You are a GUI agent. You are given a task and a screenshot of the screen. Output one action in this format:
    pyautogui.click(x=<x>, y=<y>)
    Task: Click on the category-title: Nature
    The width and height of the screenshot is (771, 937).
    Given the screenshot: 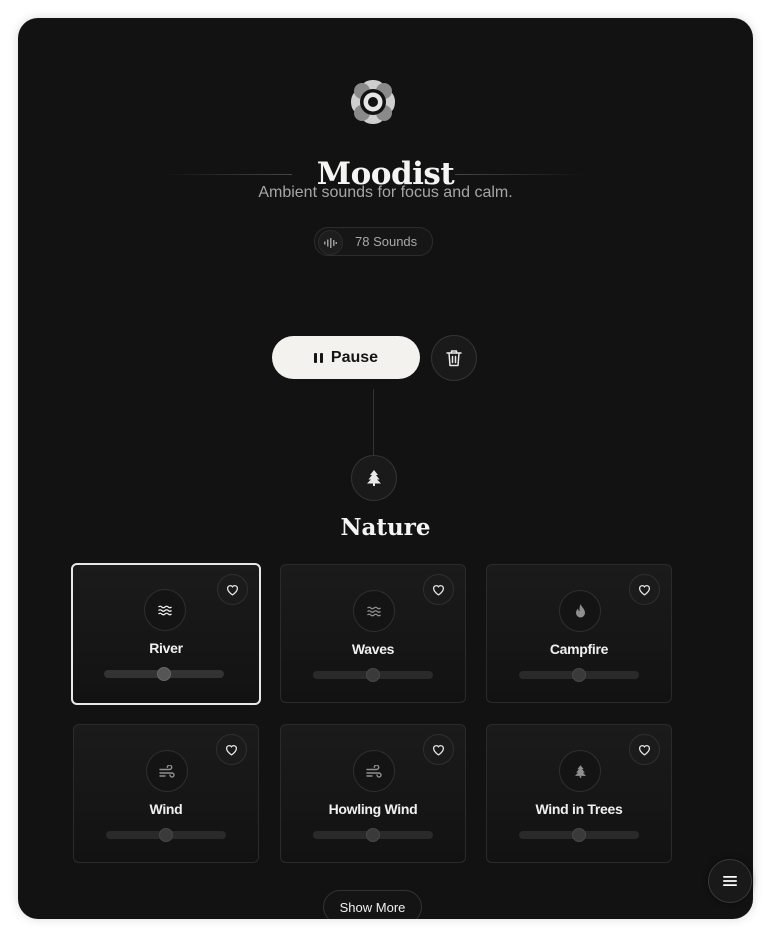 What is the action you would take?
    pyautogui.click(x=385, y=527)
    